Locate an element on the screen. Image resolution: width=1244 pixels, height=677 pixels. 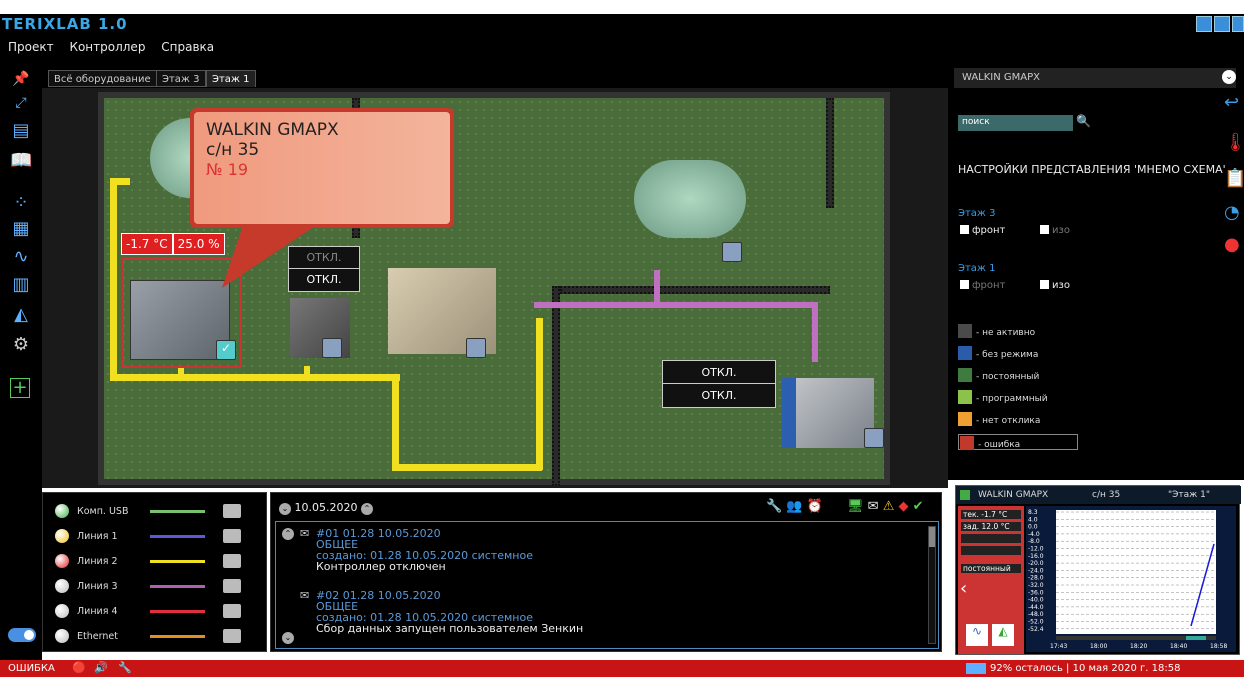
events-date: 10.05.2020 is located at coordinates (326, 507).